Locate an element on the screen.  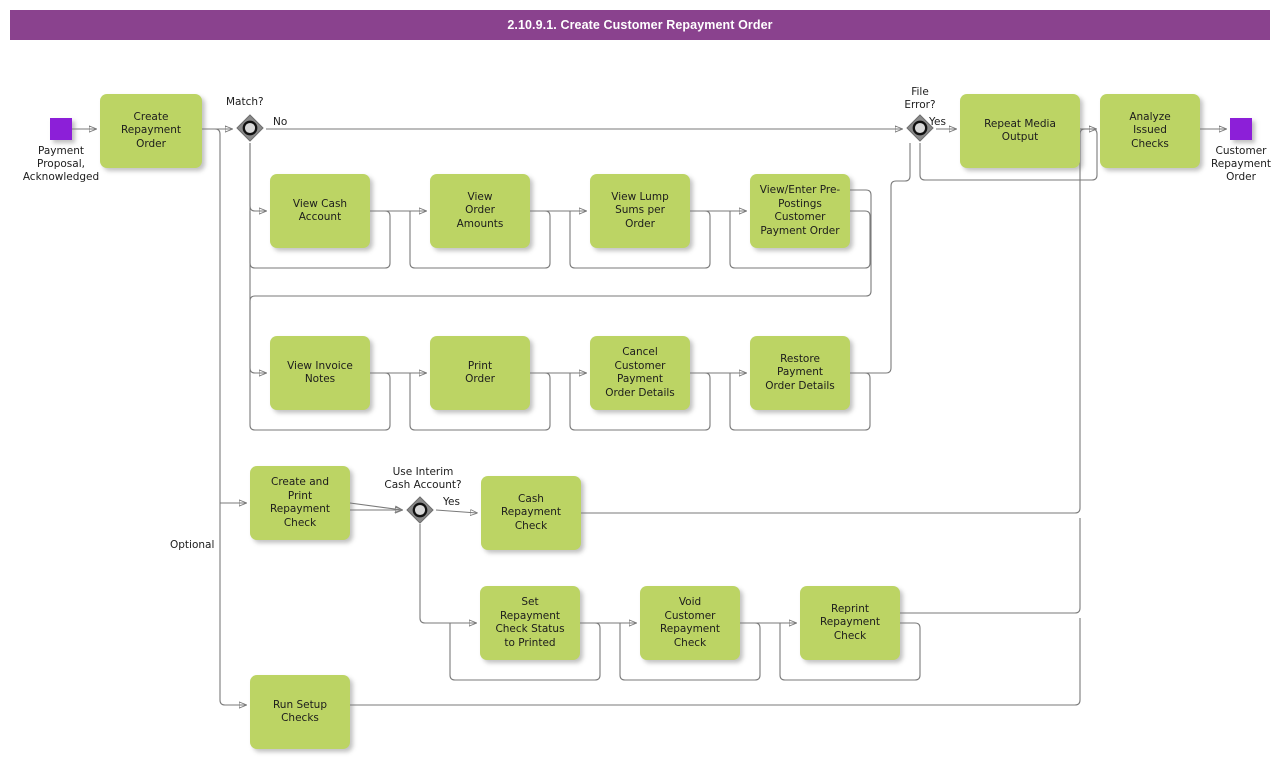
gateway-file-error-label: File Error? is located at coordinates (920, 98).